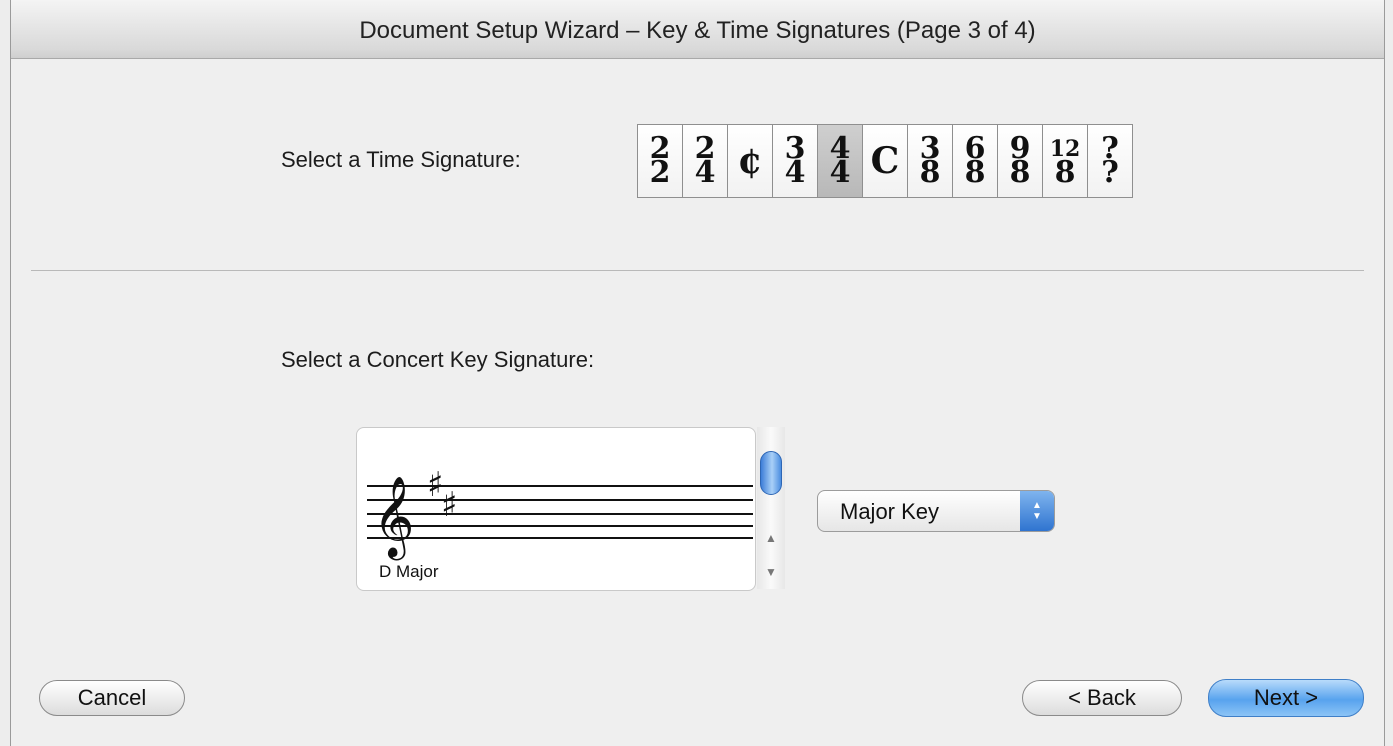 This screenshot has width=1393, height=746. I want to click on key-scrollbar: ▲ ▼, so click(771, 508).